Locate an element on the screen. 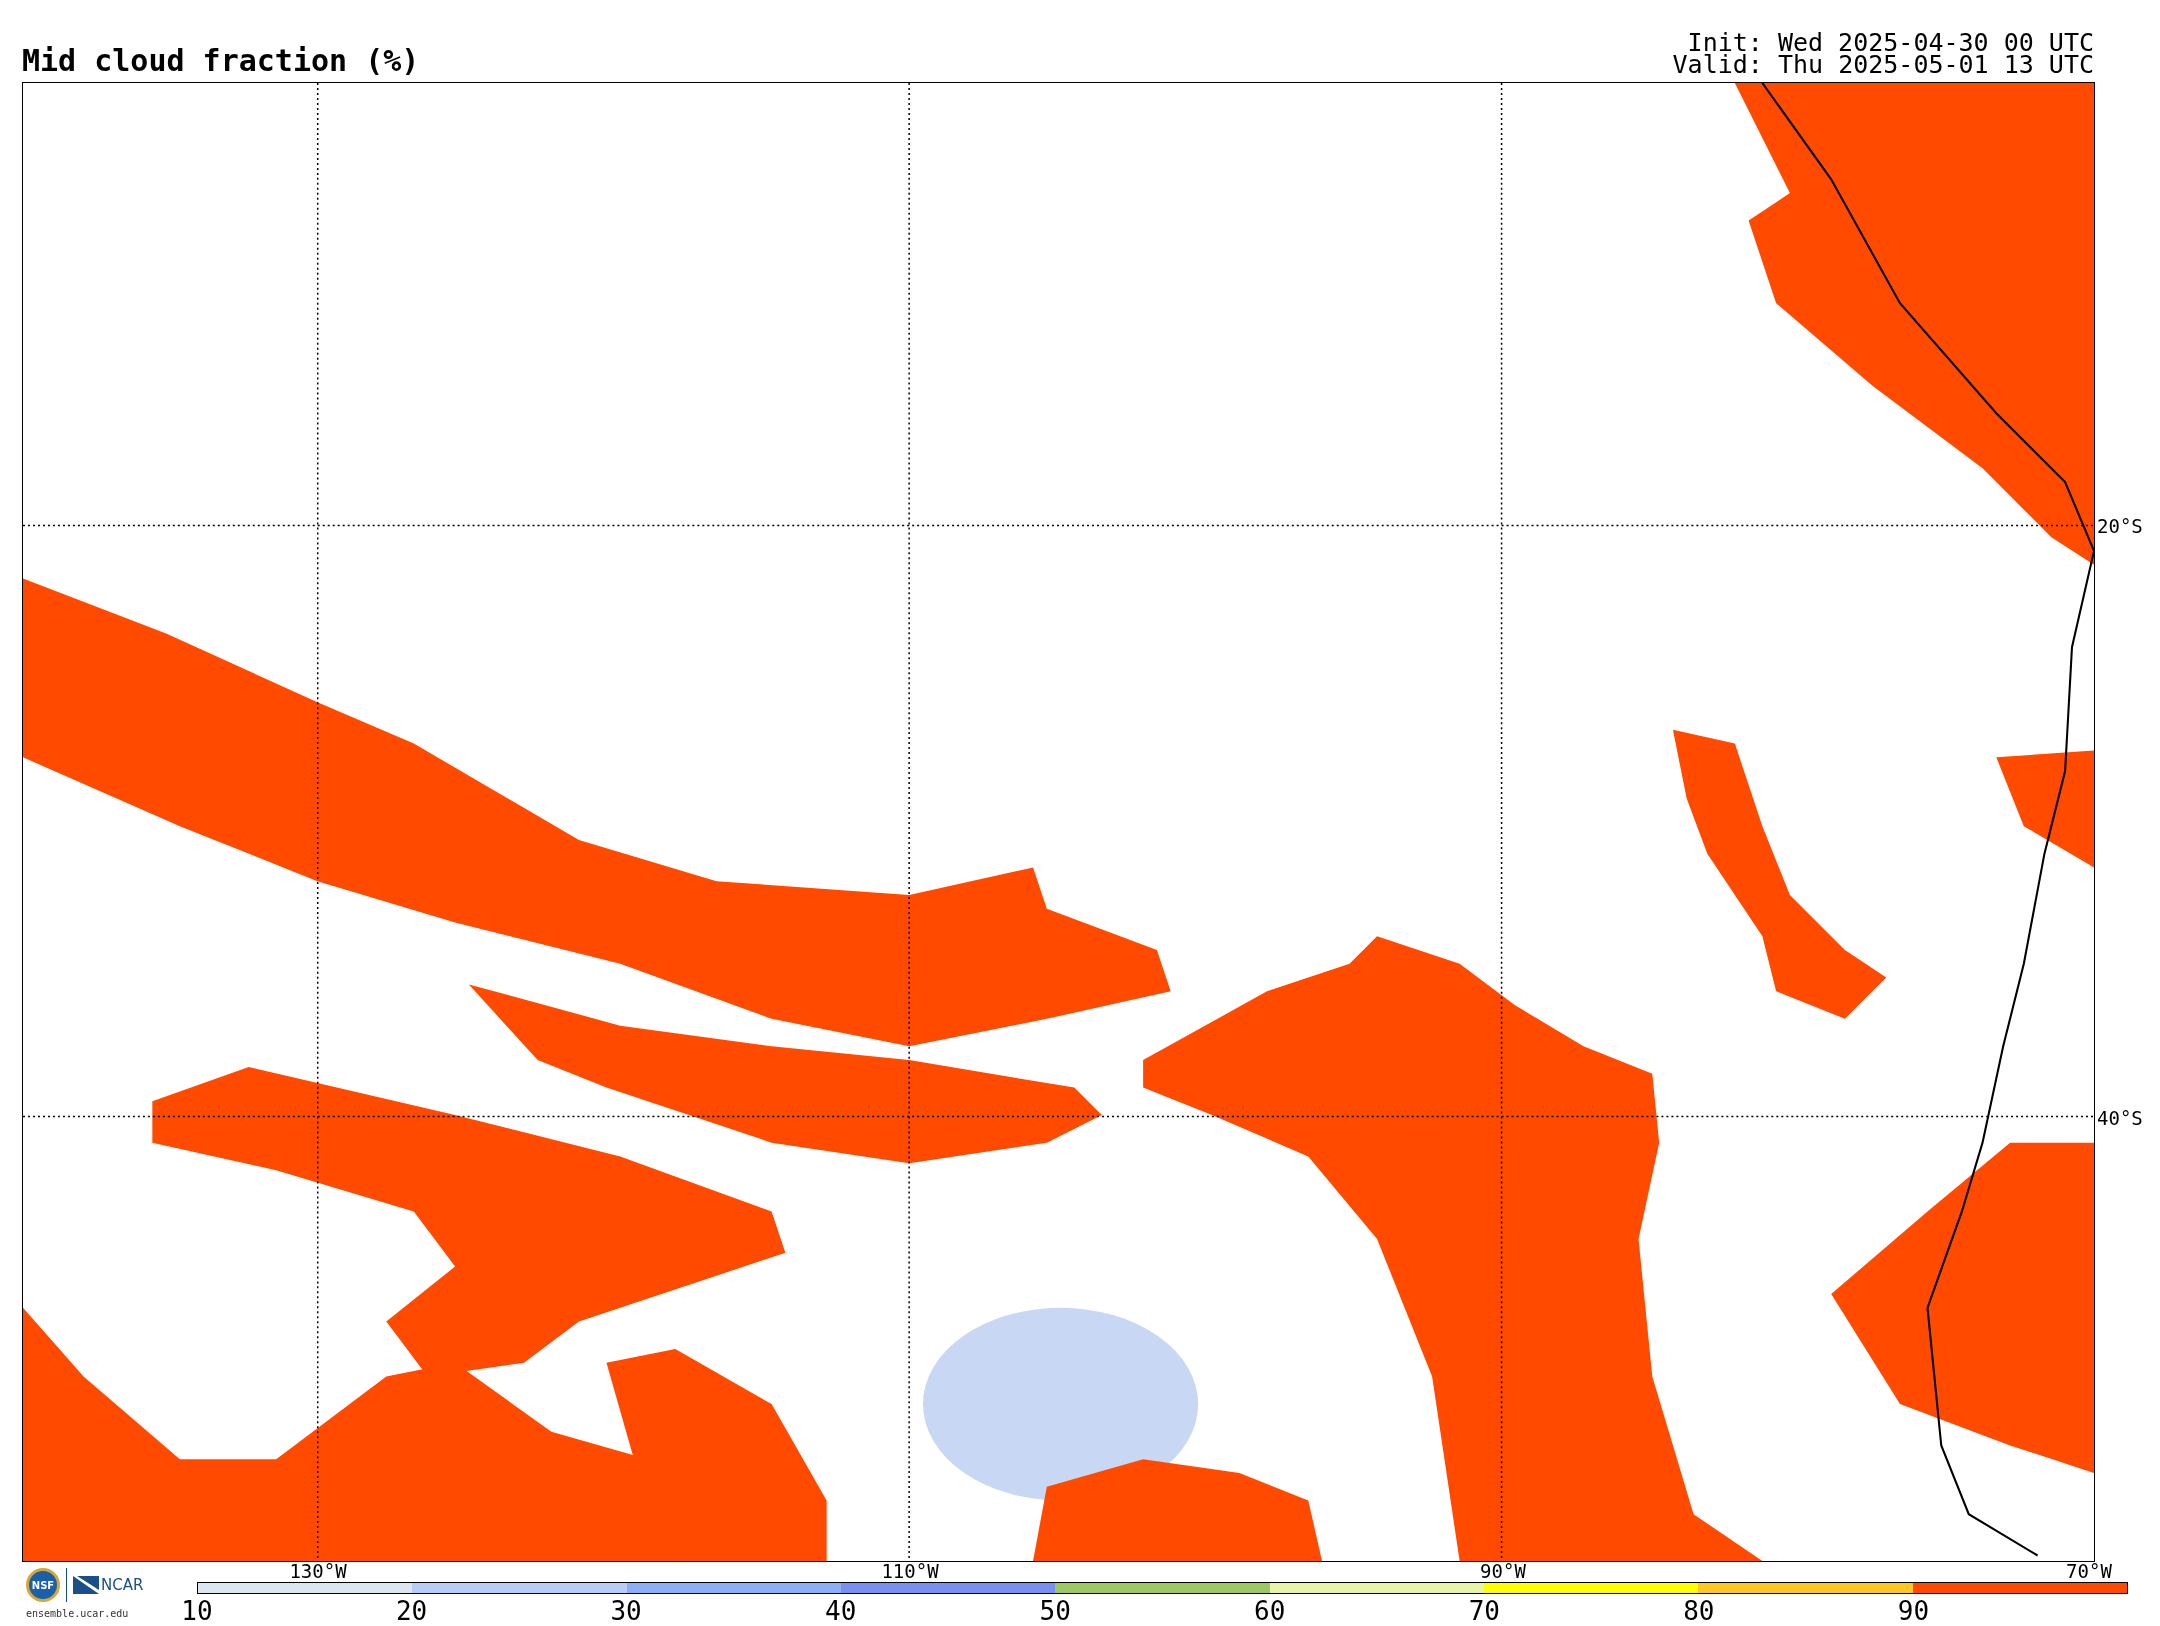 The height and width of the screenshot is (1626, 2160). seal-logo: NSF is located at coordinates (43, 1585).